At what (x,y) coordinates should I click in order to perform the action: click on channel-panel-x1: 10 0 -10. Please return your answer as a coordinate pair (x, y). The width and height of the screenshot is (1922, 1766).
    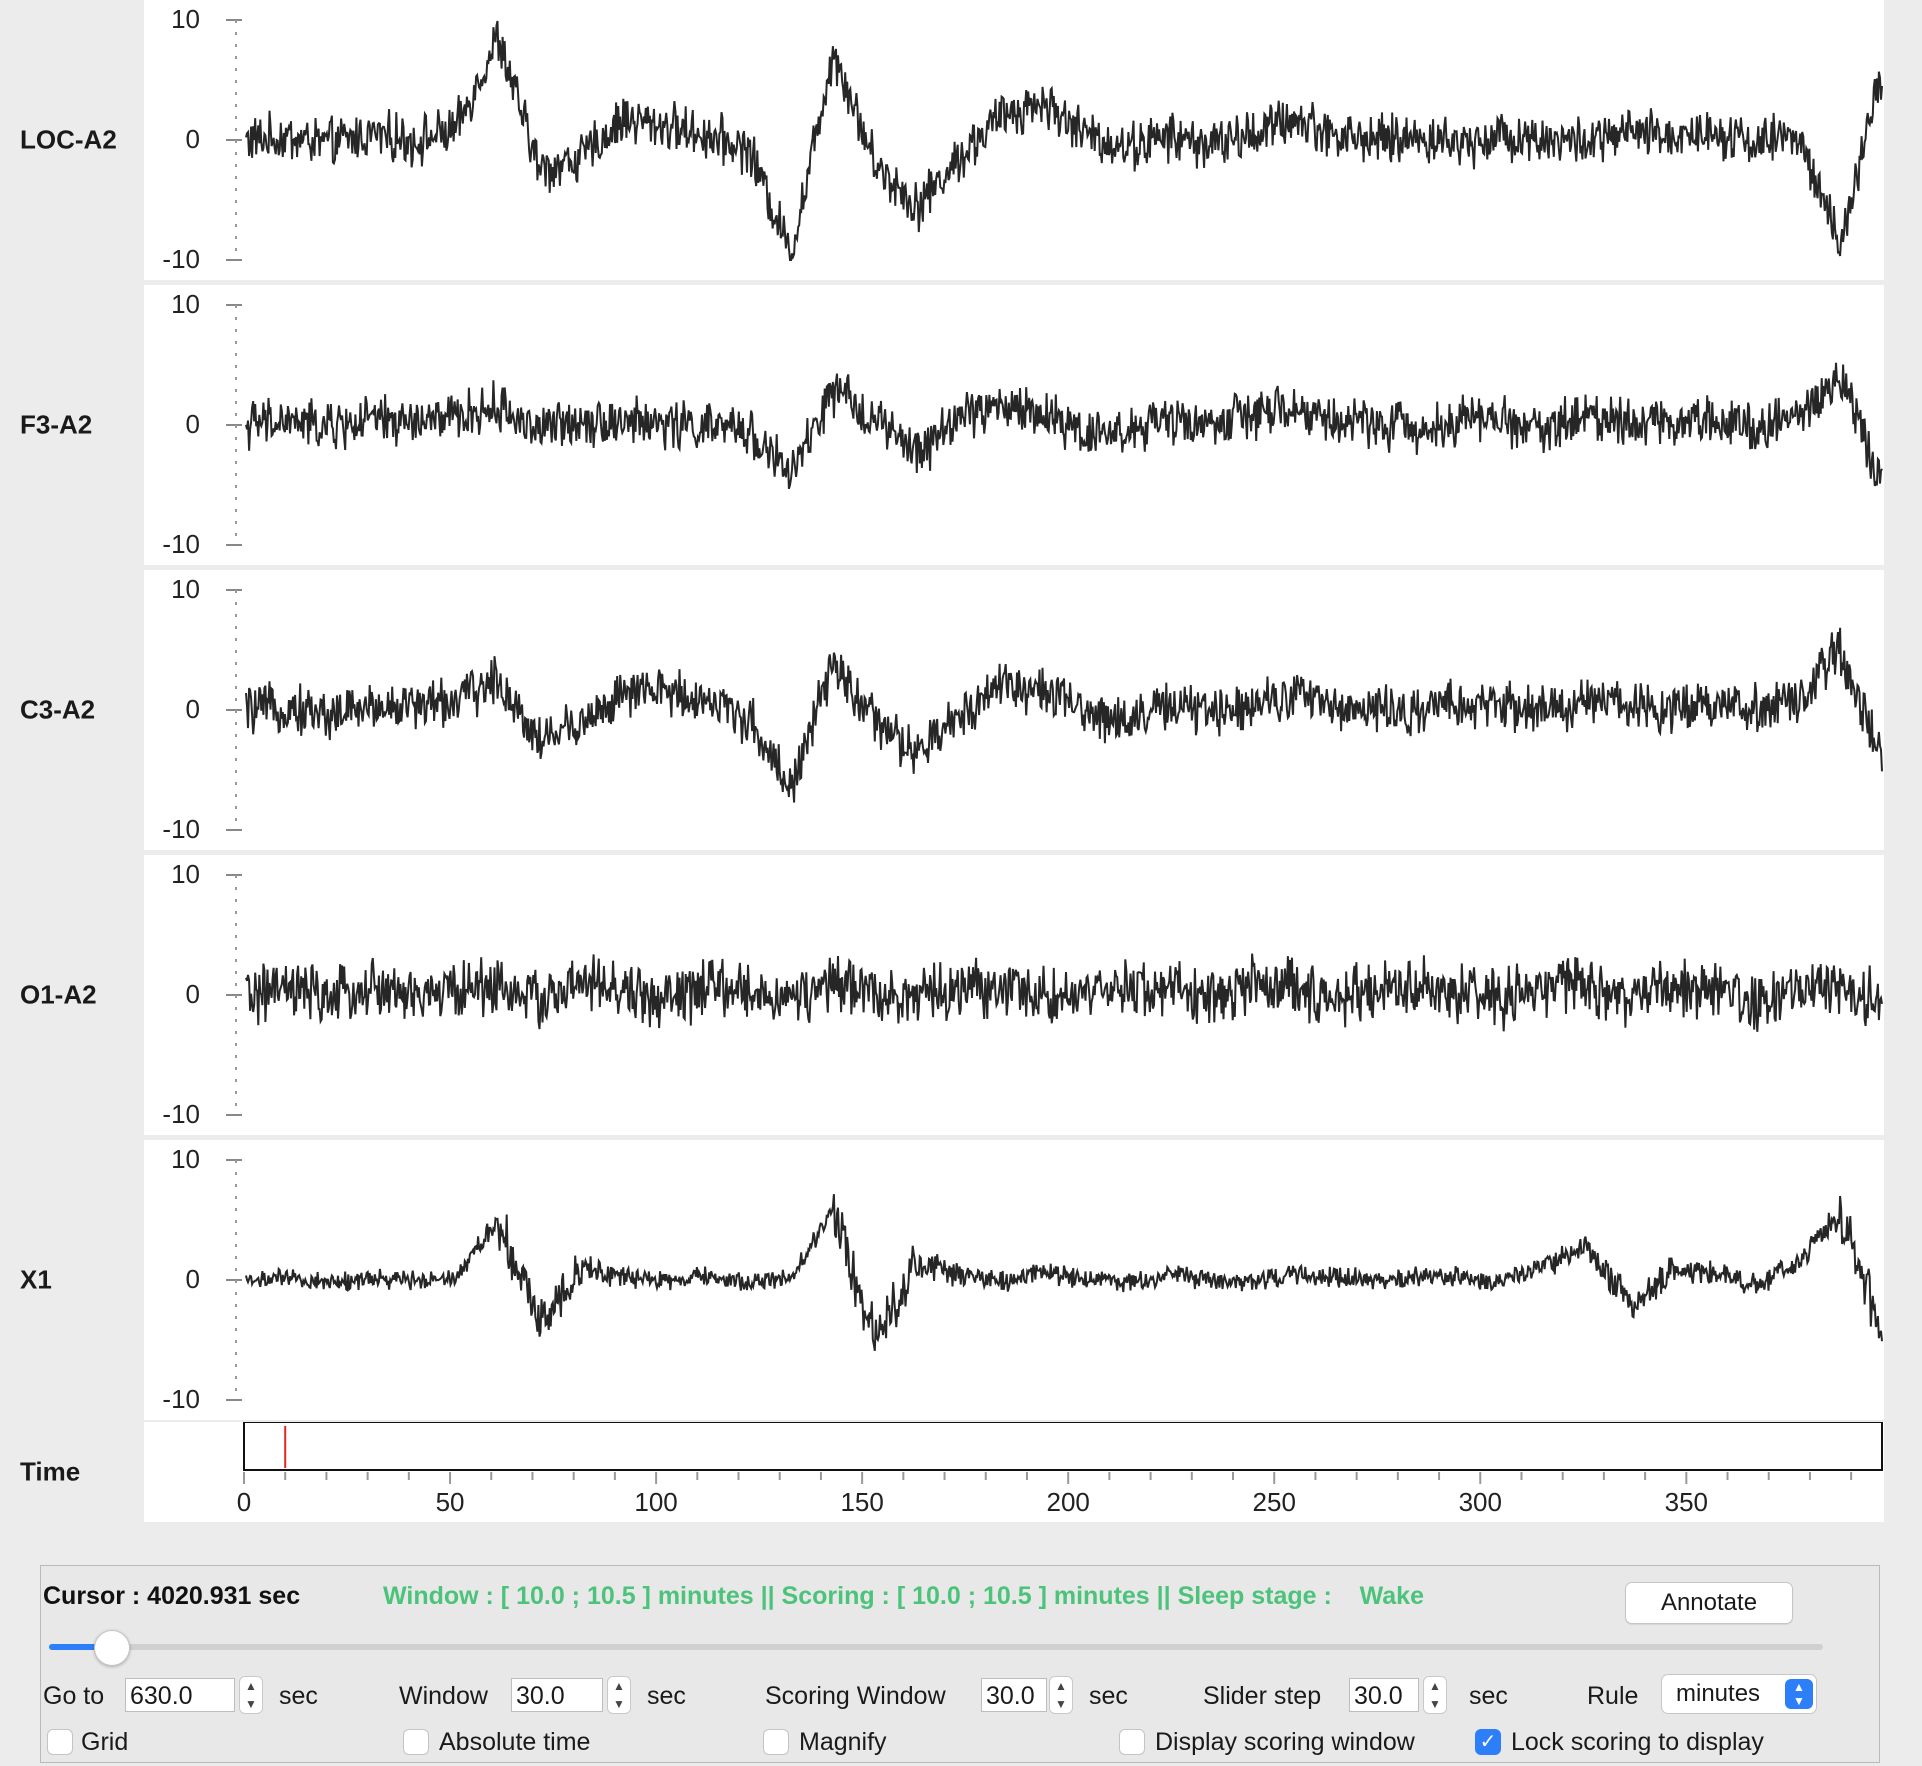
    Looking at the image, I should click on (1014, 1280).